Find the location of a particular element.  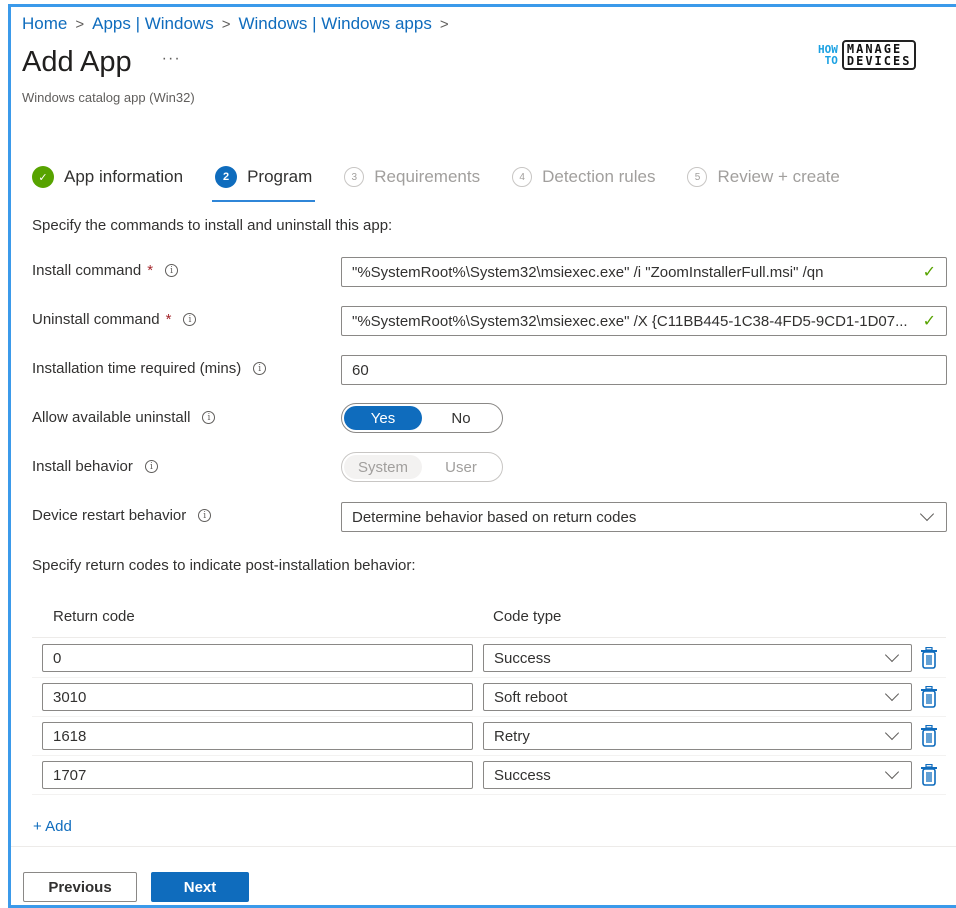

breadcrumb-windows-apps: Windows | Windows apps is located at coordinates (334, 24).